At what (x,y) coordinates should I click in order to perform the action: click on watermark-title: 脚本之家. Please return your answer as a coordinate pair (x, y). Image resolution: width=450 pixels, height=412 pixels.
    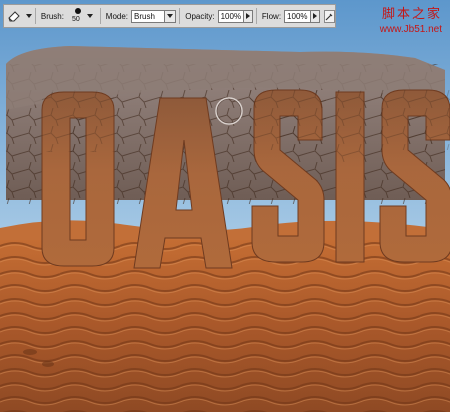
    Looking at the image, I should click on (411, 14).